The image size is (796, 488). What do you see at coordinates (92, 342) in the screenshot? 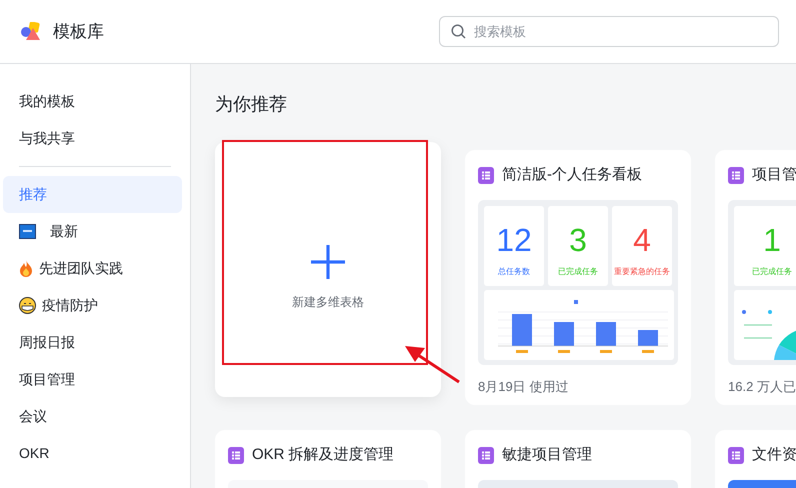
I see `sidebar-item: 周报日报` at bounding box center [92, 342].